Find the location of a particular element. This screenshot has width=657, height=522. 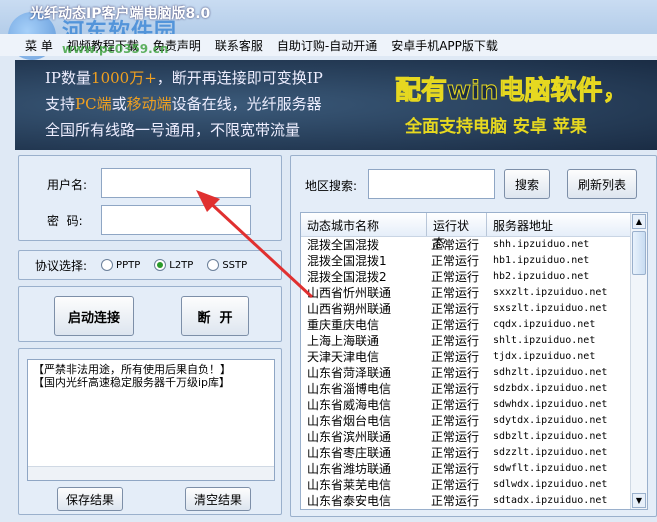

table-row: 山东省烟台电信 正常运行 sdytdx.ipzuiduo.net is located at coordinates (474, 421).